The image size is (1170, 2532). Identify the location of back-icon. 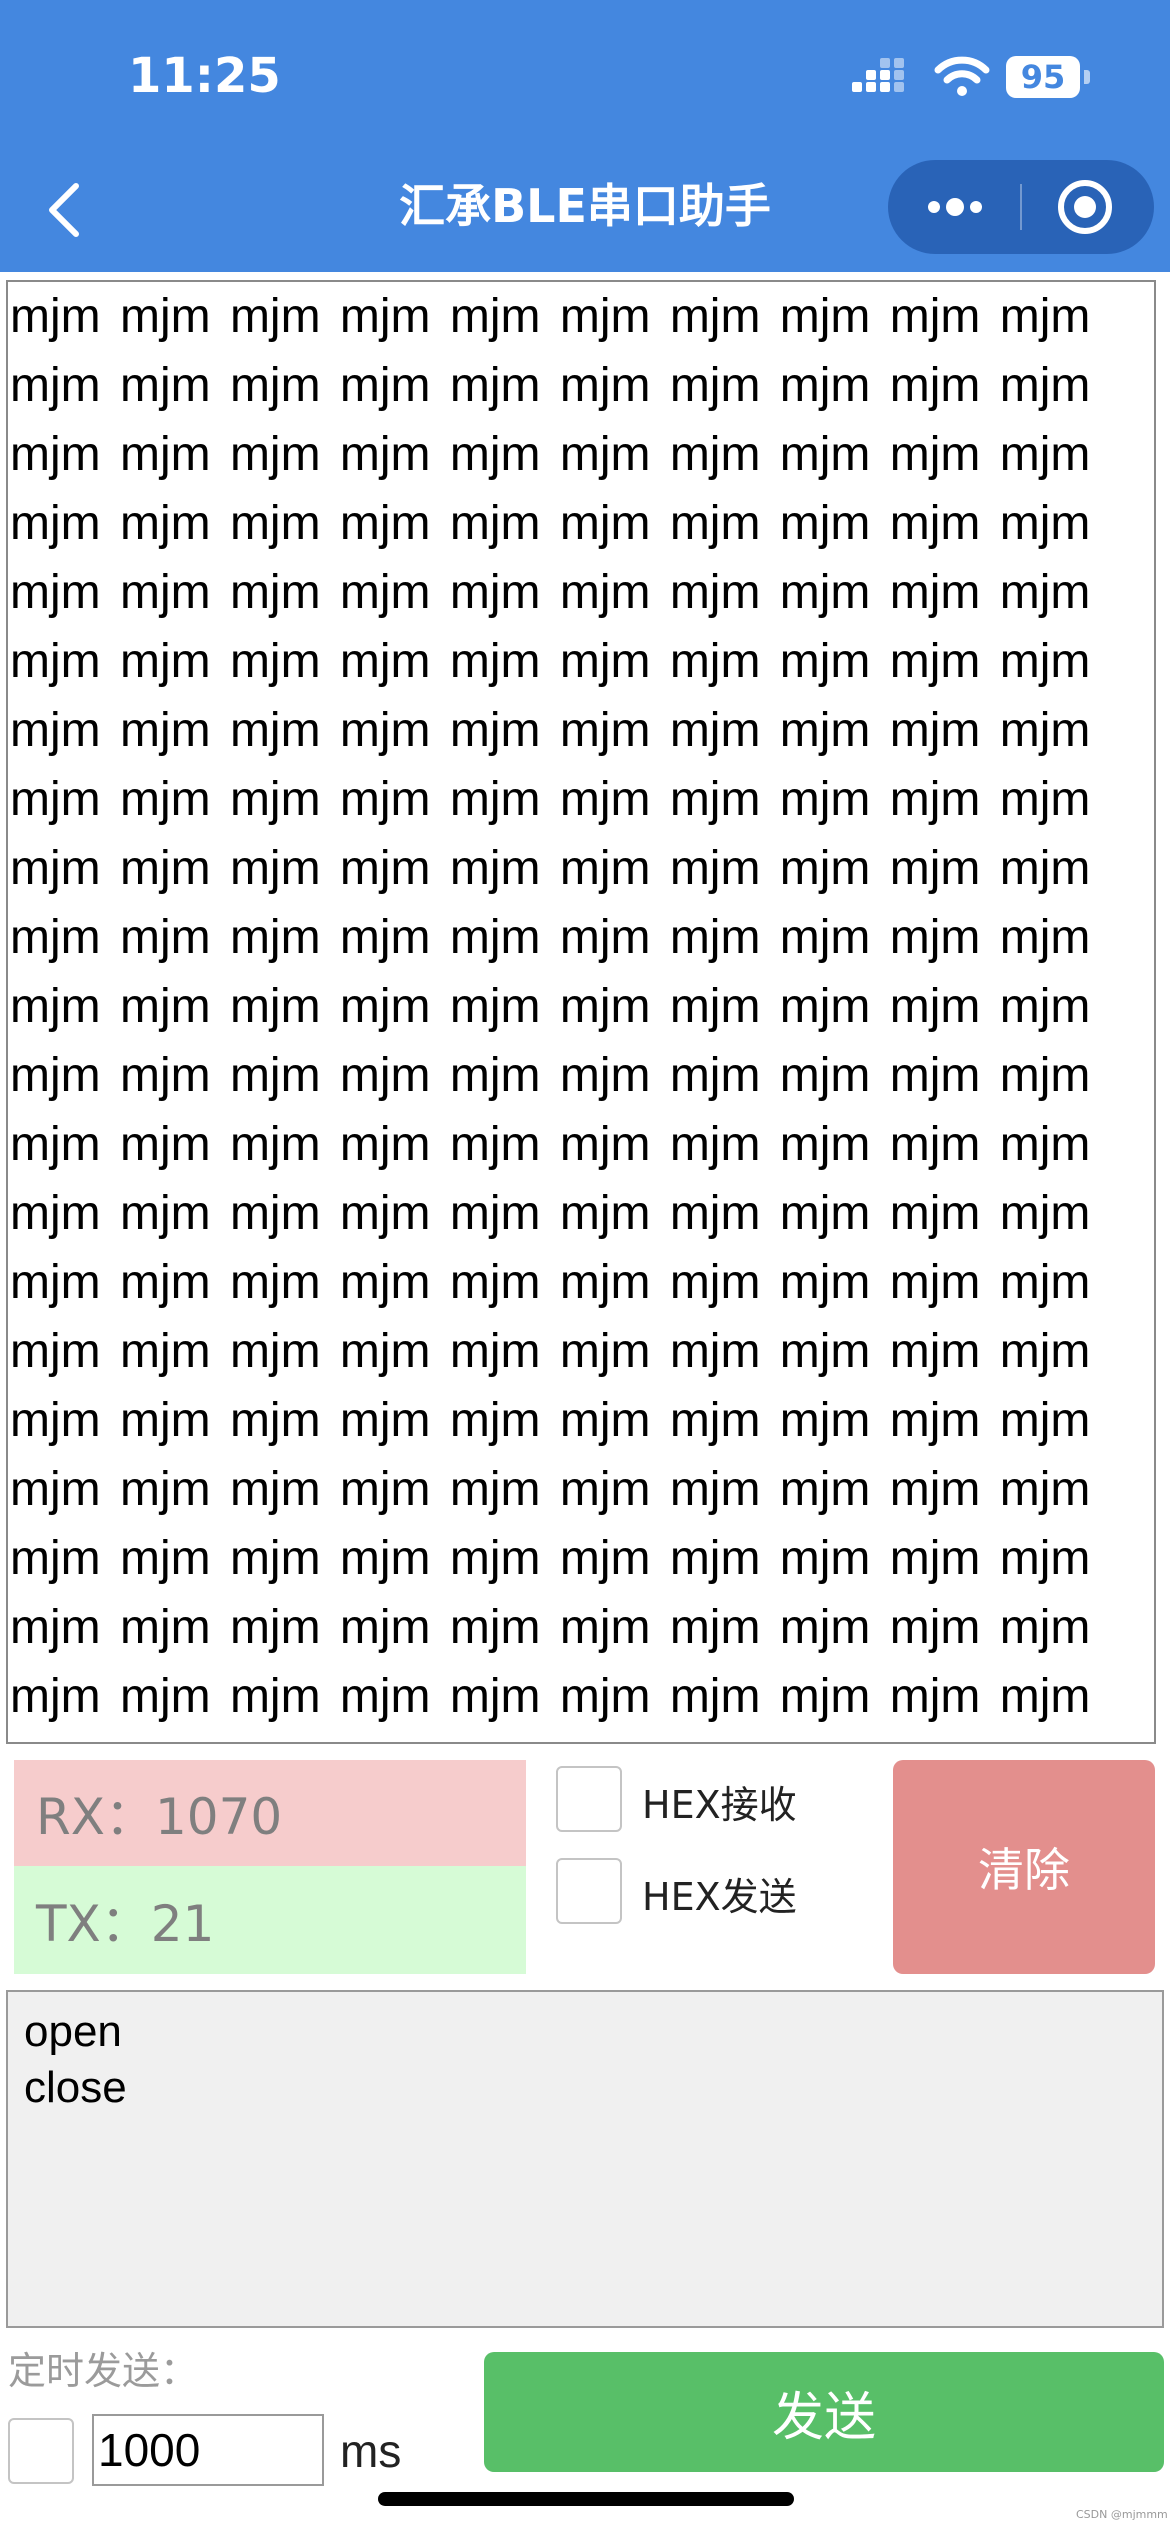
(64, 210).